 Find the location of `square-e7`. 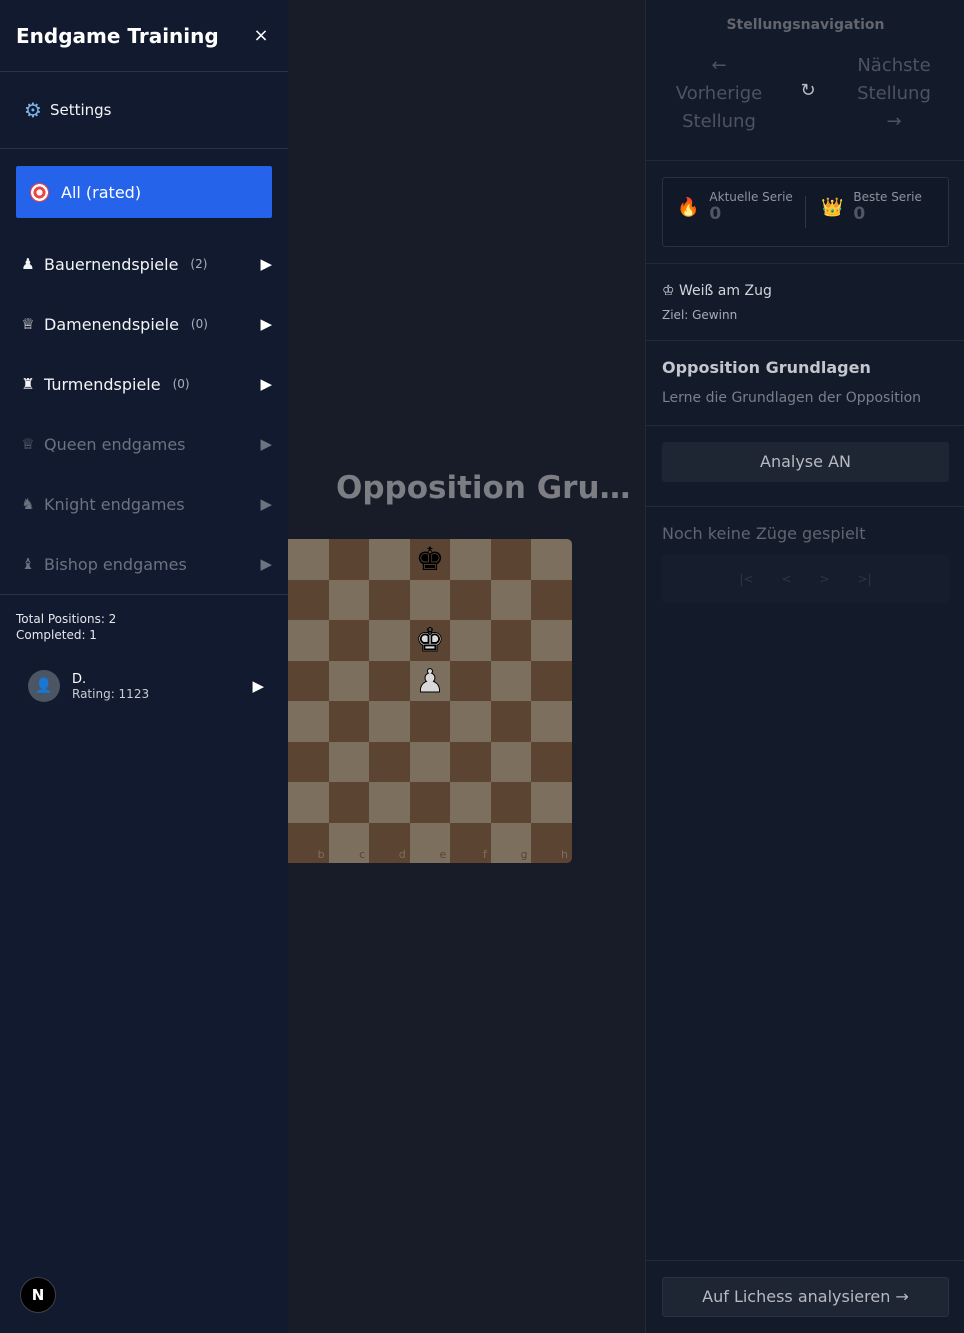

square-e7 is located at coordinates (430, 599).